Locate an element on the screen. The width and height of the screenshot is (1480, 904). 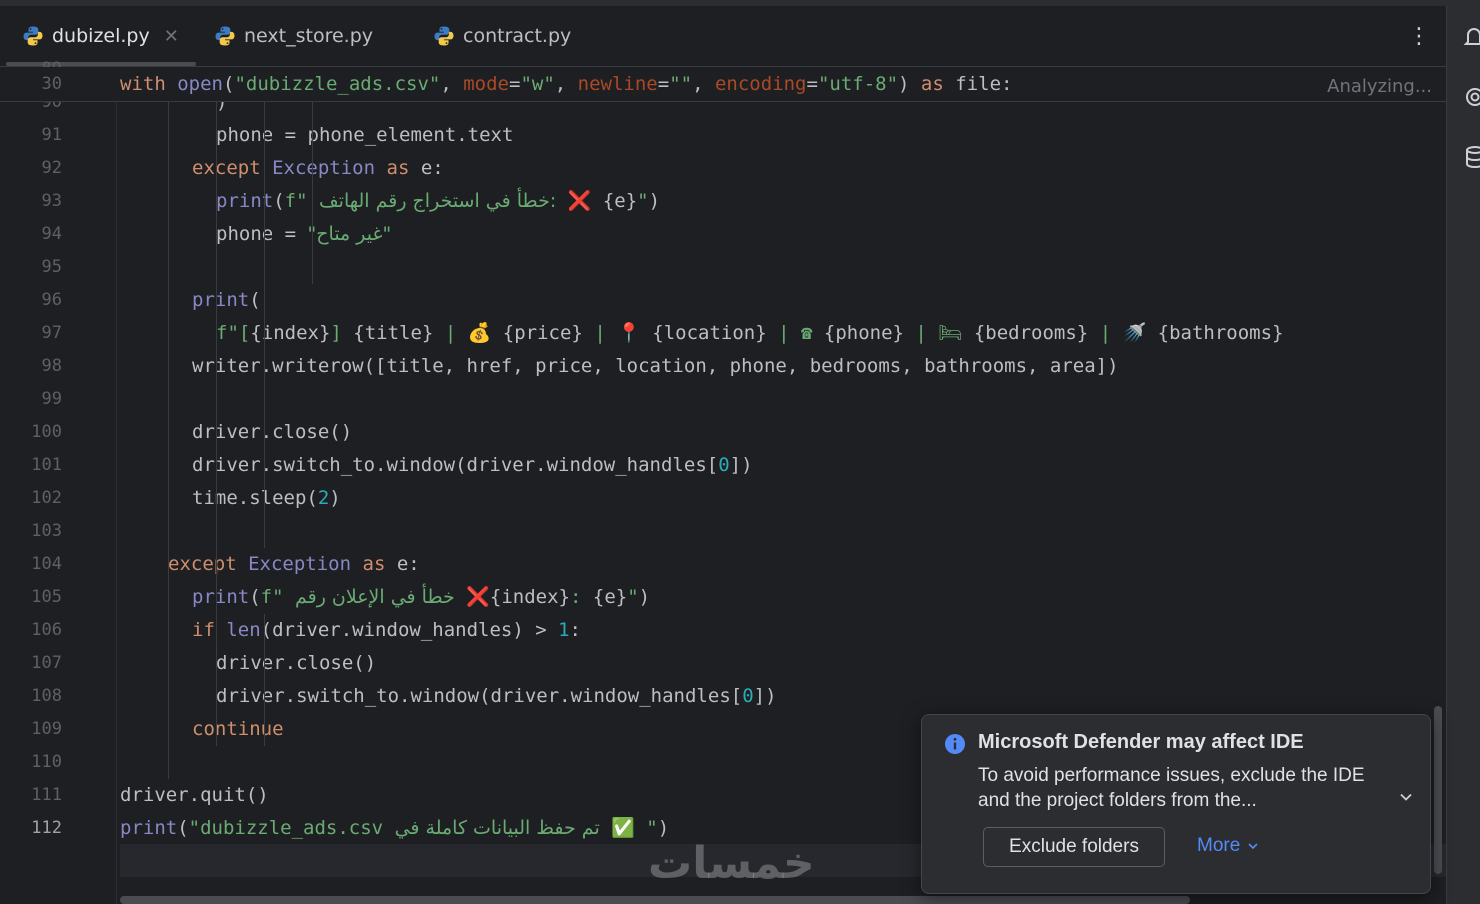
code-token: "w" is located at coordinates (537, 84).